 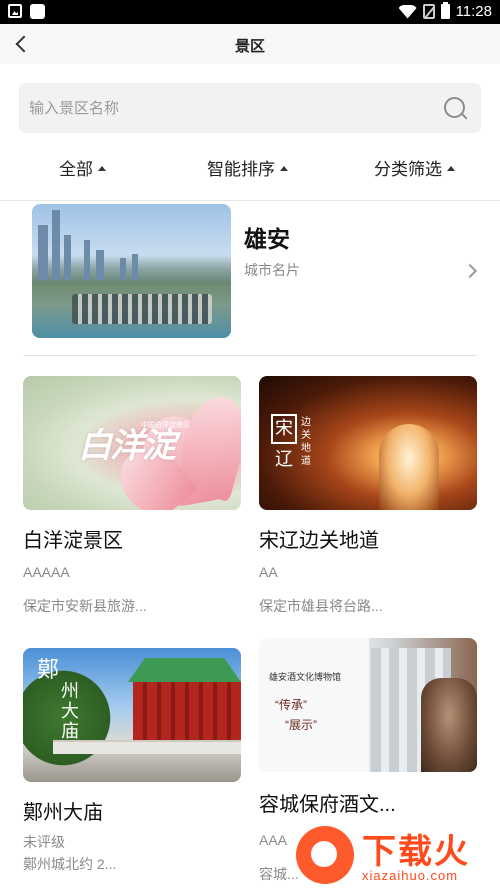 What do you see at coordinates (132, 443) in the screenshot?
I see `scenic-card-image: 白洋淀 中国白洋淀景区` at bounding box center [132, 443].